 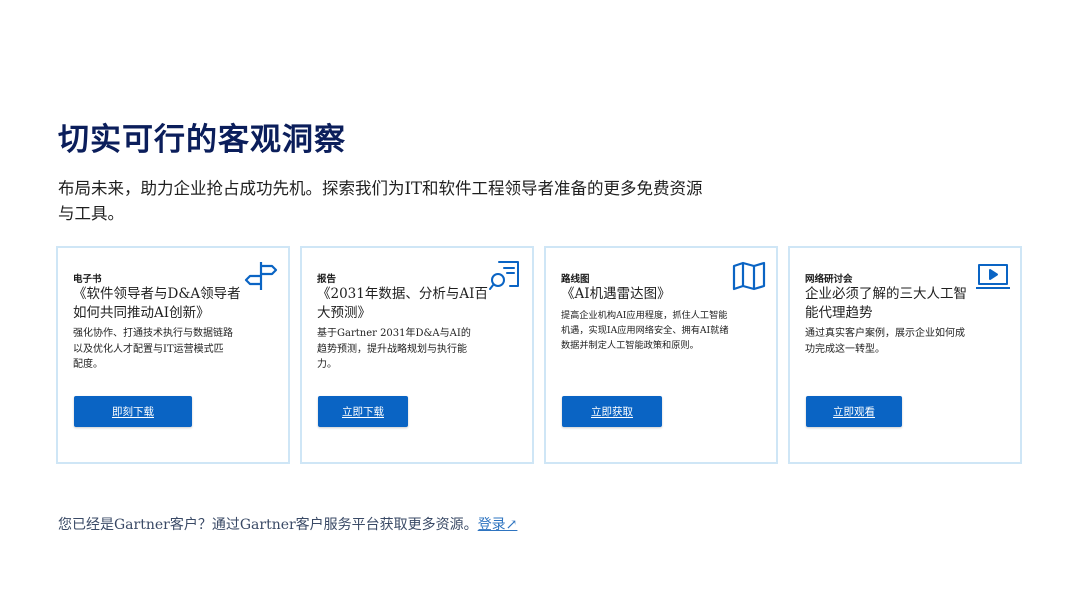 I want to click on get-button: 立即获取, so click(x=612, y=411).